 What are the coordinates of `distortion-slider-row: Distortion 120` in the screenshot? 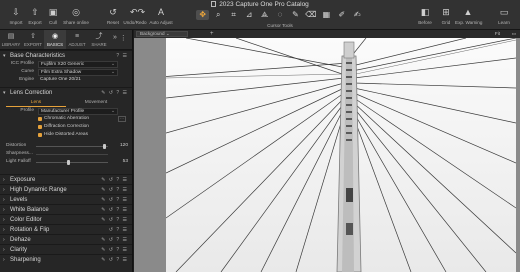 It's located at (67, 146).